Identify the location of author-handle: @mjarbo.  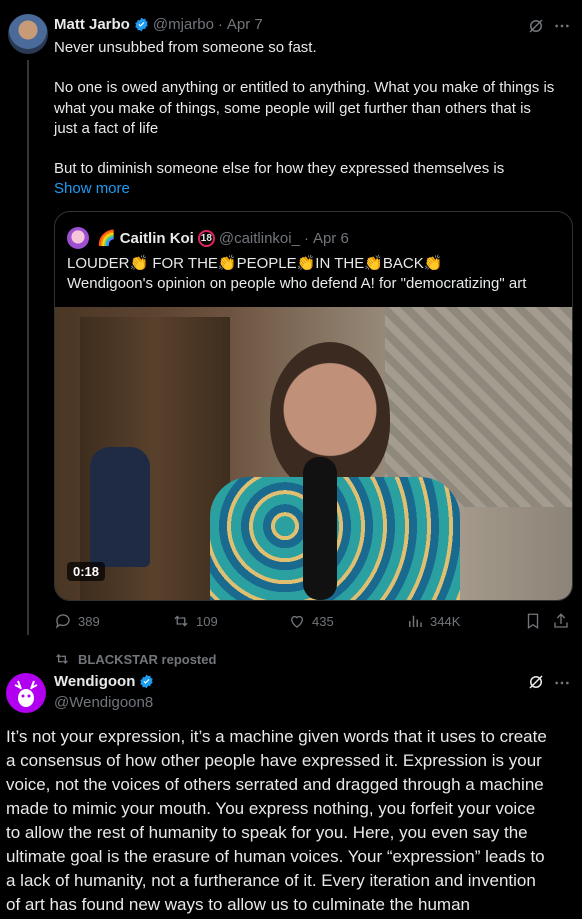
(183, 24).